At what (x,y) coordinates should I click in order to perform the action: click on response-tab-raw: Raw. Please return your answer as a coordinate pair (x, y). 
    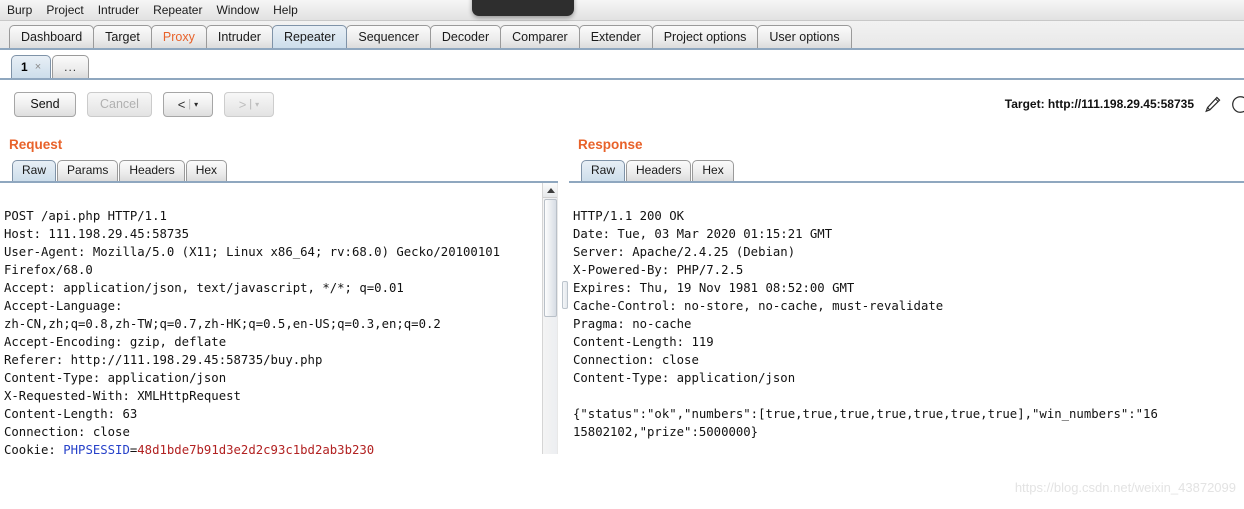
    Looking at the image, I should click on (603, 170).